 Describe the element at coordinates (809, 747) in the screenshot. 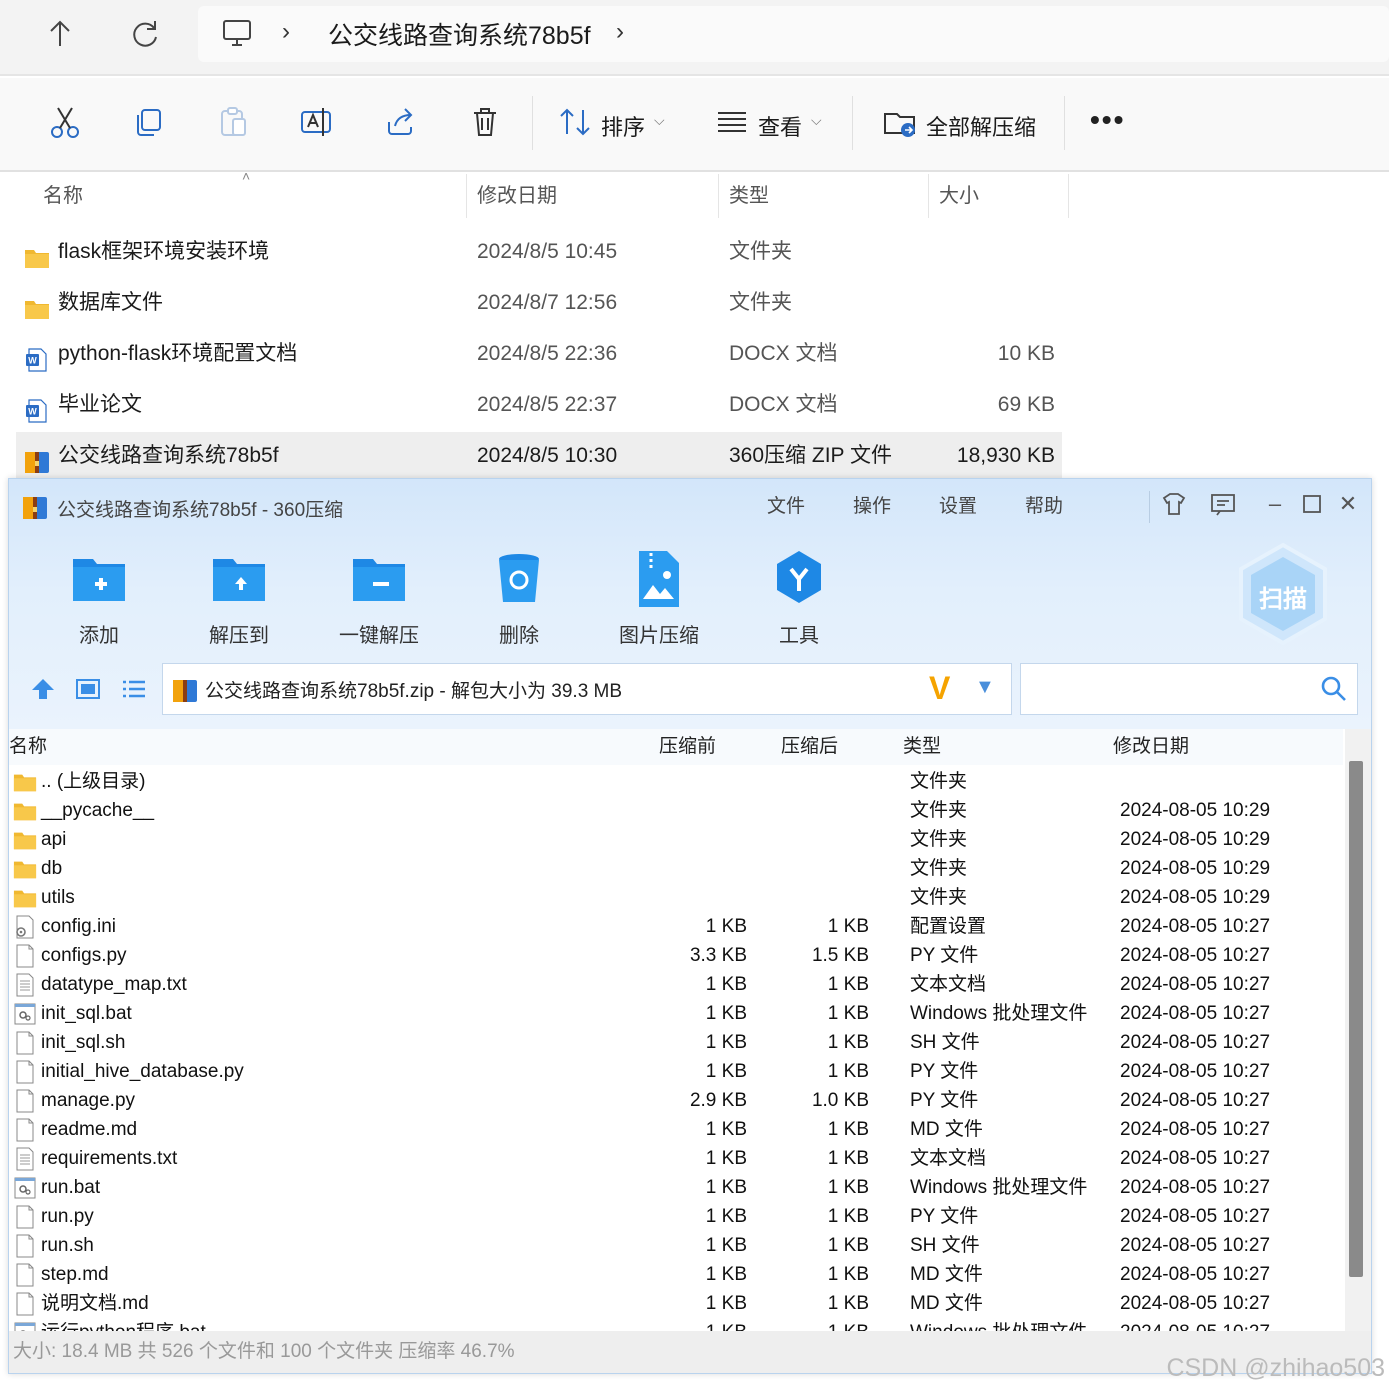

I see `zip-column-header-after: 压缩后` at that location.